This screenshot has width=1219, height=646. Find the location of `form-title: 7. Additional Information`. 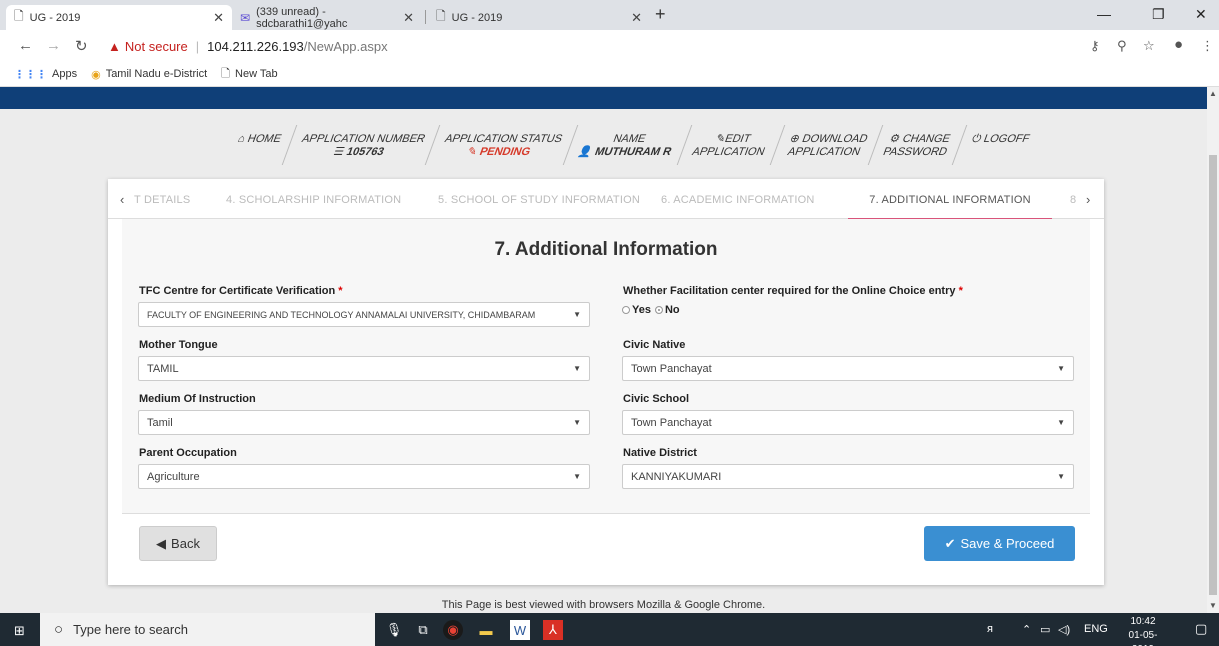

form-title: 7. Additional Information is located at coordinates (606, 249).